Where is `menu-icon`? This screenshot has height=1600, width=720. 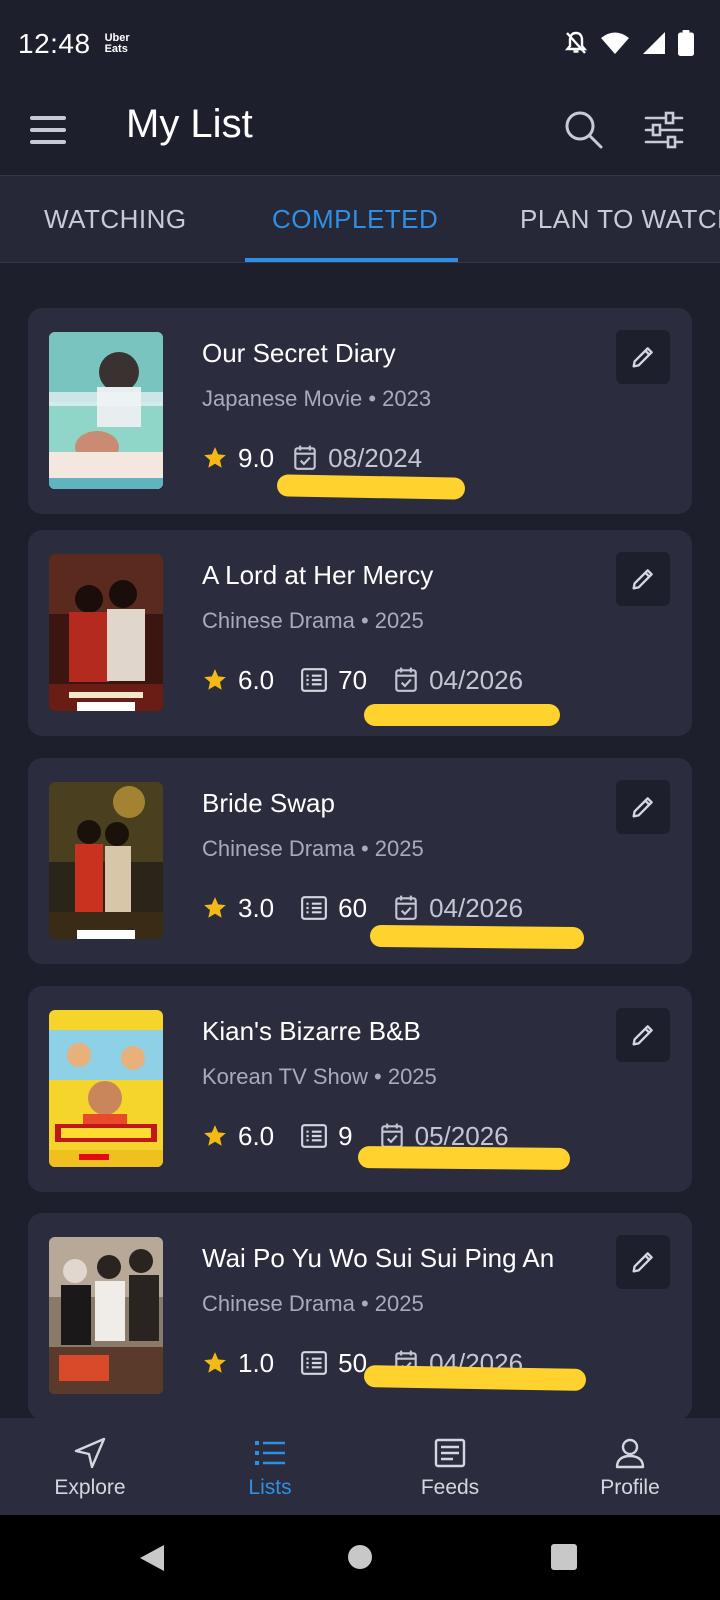
menu-icon is located at coordinates (48, 118).